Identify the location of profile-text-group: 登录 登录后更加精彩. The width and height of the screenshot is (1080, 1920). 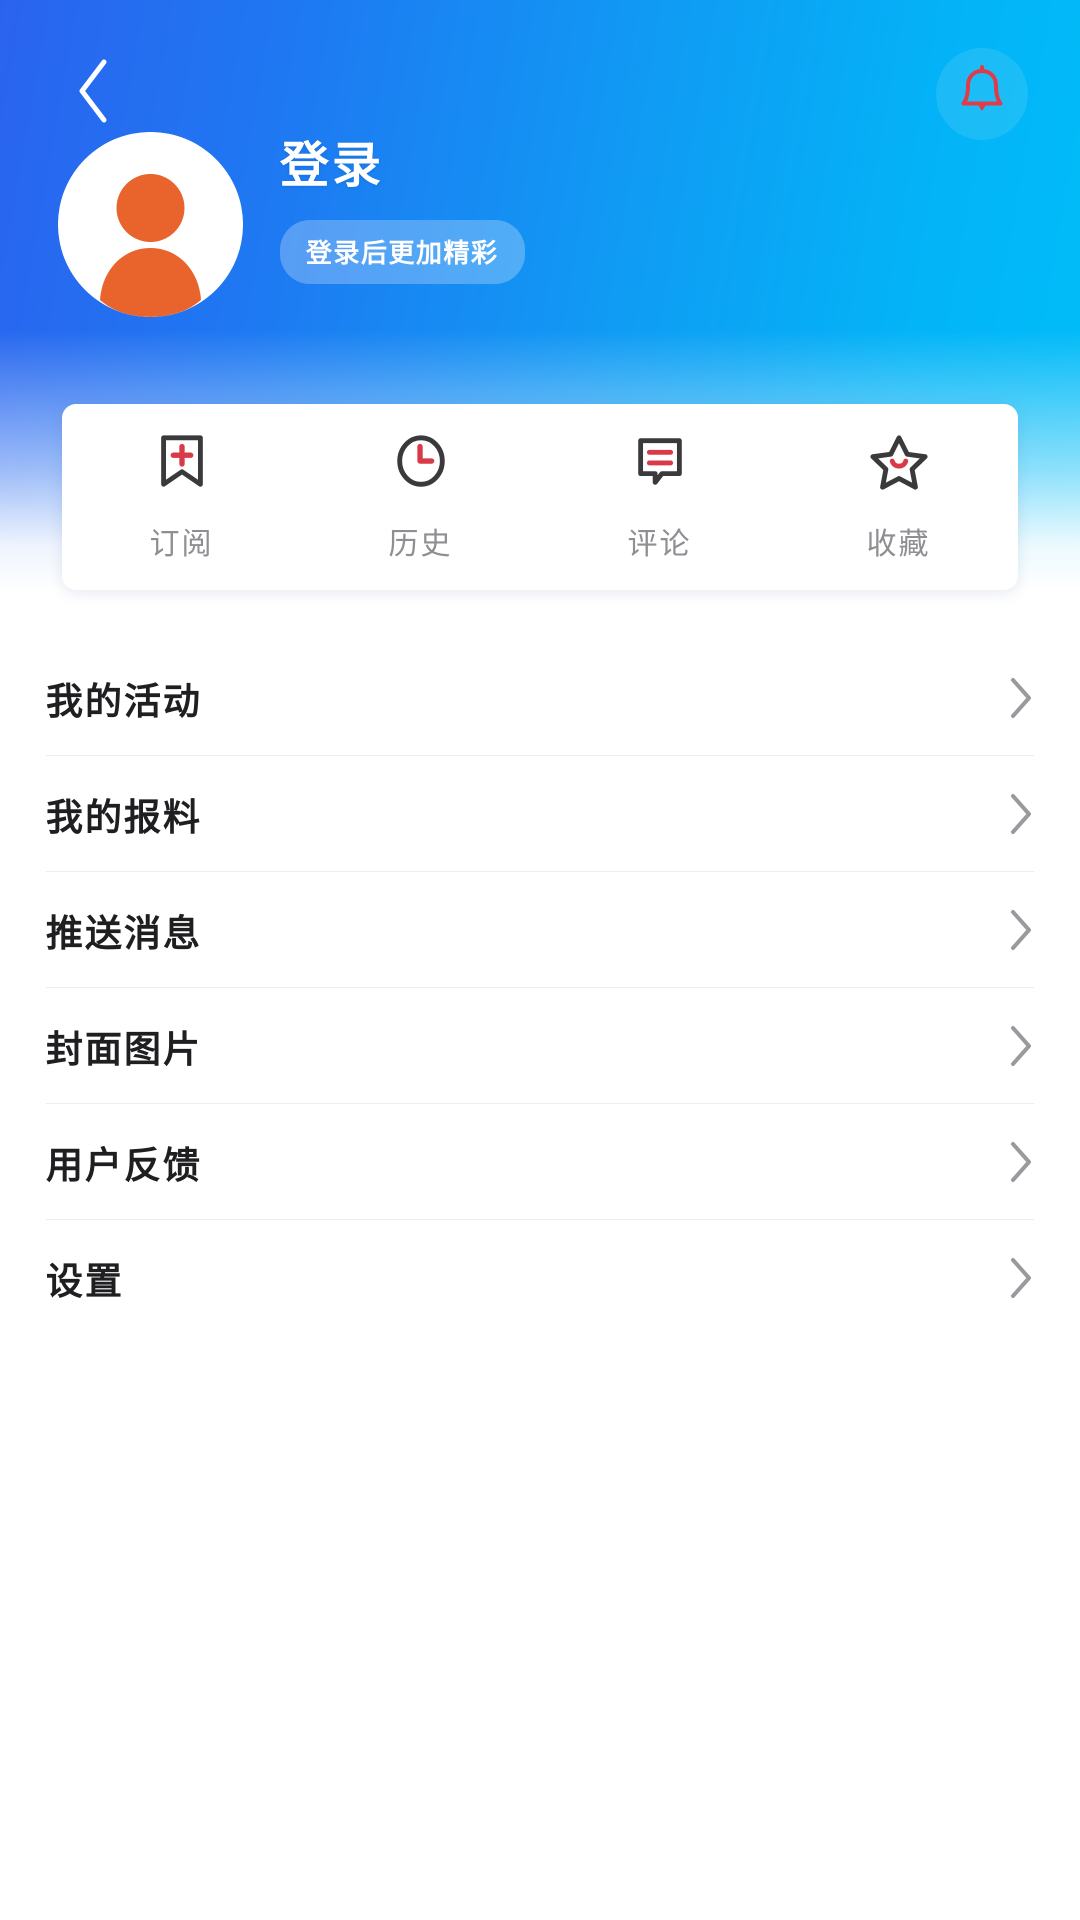
(402, 211).